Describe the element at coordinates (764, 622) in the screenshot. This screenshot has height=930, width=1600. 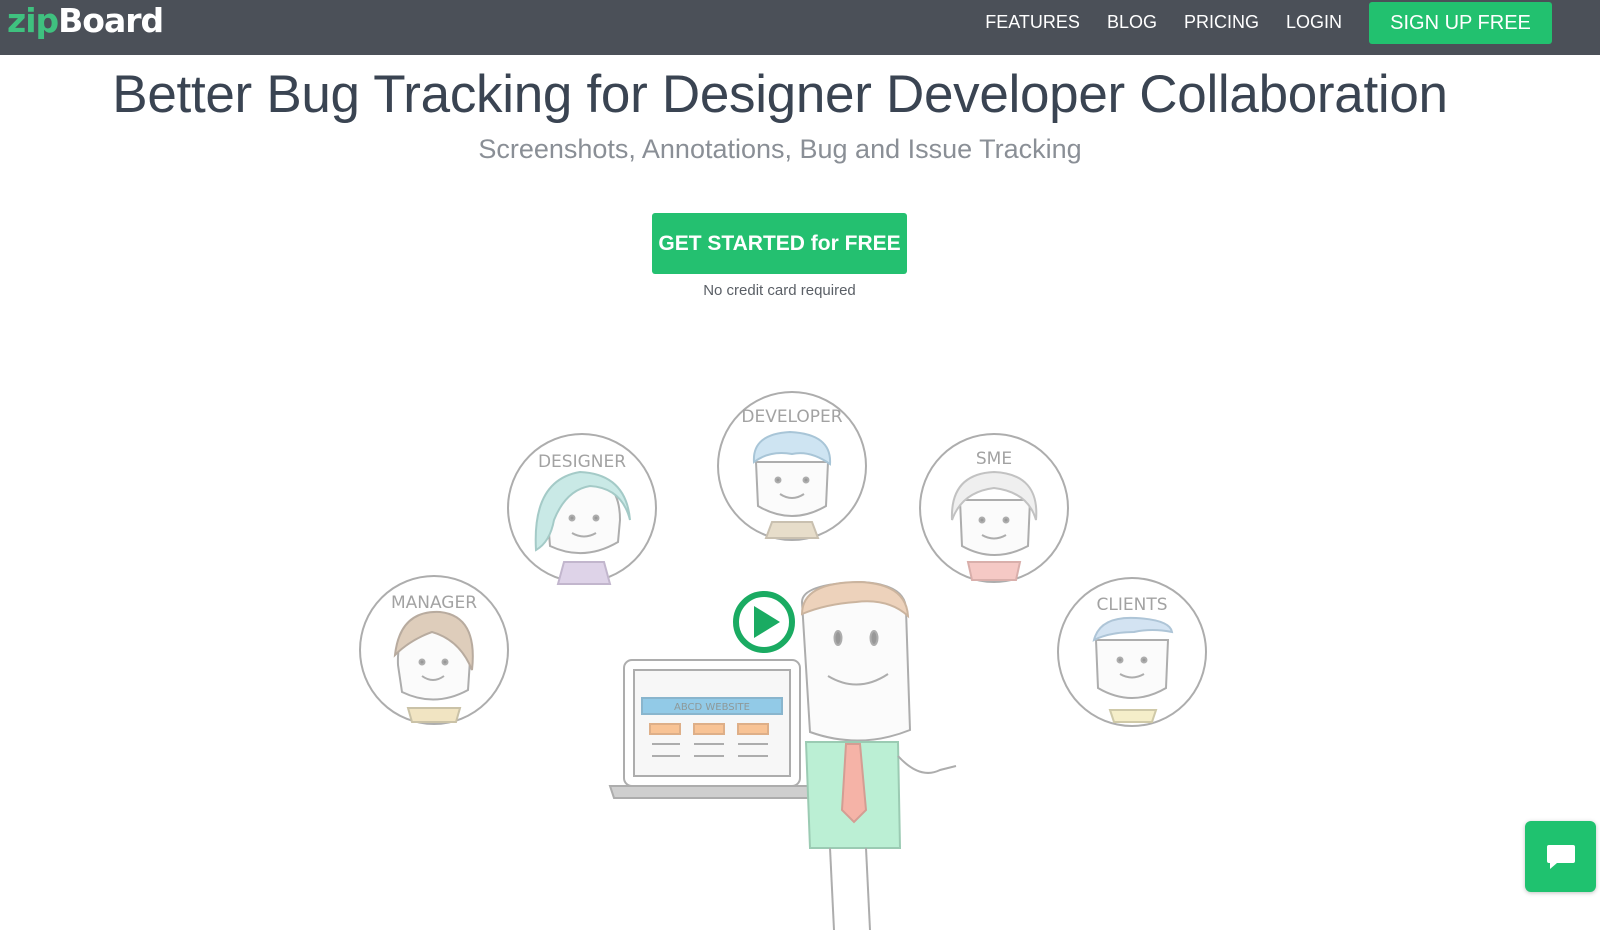
I see `play-icon` at that location.